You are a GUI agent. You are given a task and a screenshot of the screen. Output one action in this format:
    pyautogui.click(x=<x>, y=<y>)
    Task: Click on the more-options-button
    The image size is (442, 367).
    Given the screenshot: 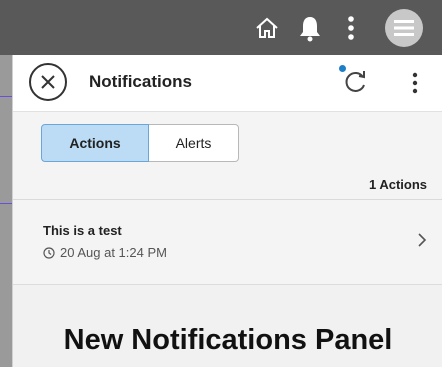 What is the action you would take?
    pyautogui.click(x=415, y=83)
    